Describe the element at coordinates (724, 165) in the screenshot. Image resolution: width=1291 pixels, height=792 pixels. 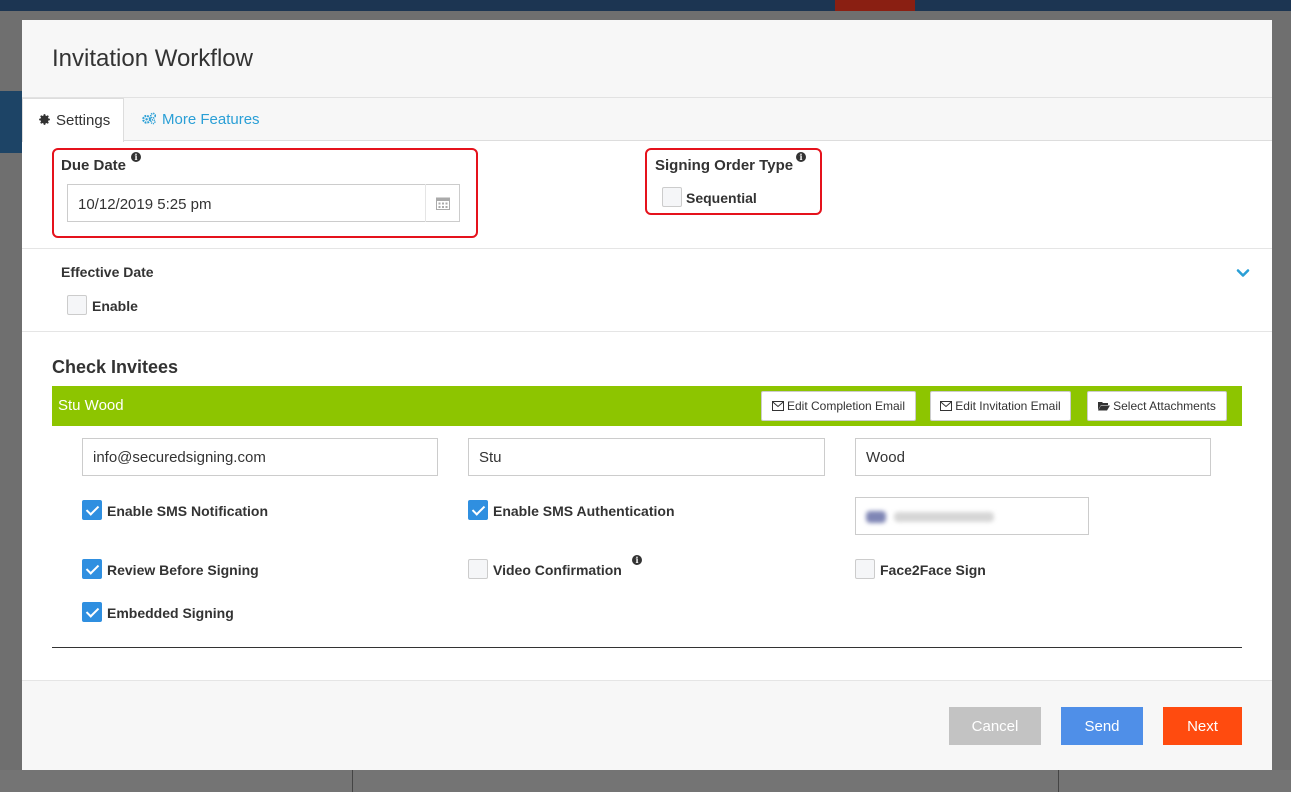
I see `signing-order-label: Signing Order Type` at that location.